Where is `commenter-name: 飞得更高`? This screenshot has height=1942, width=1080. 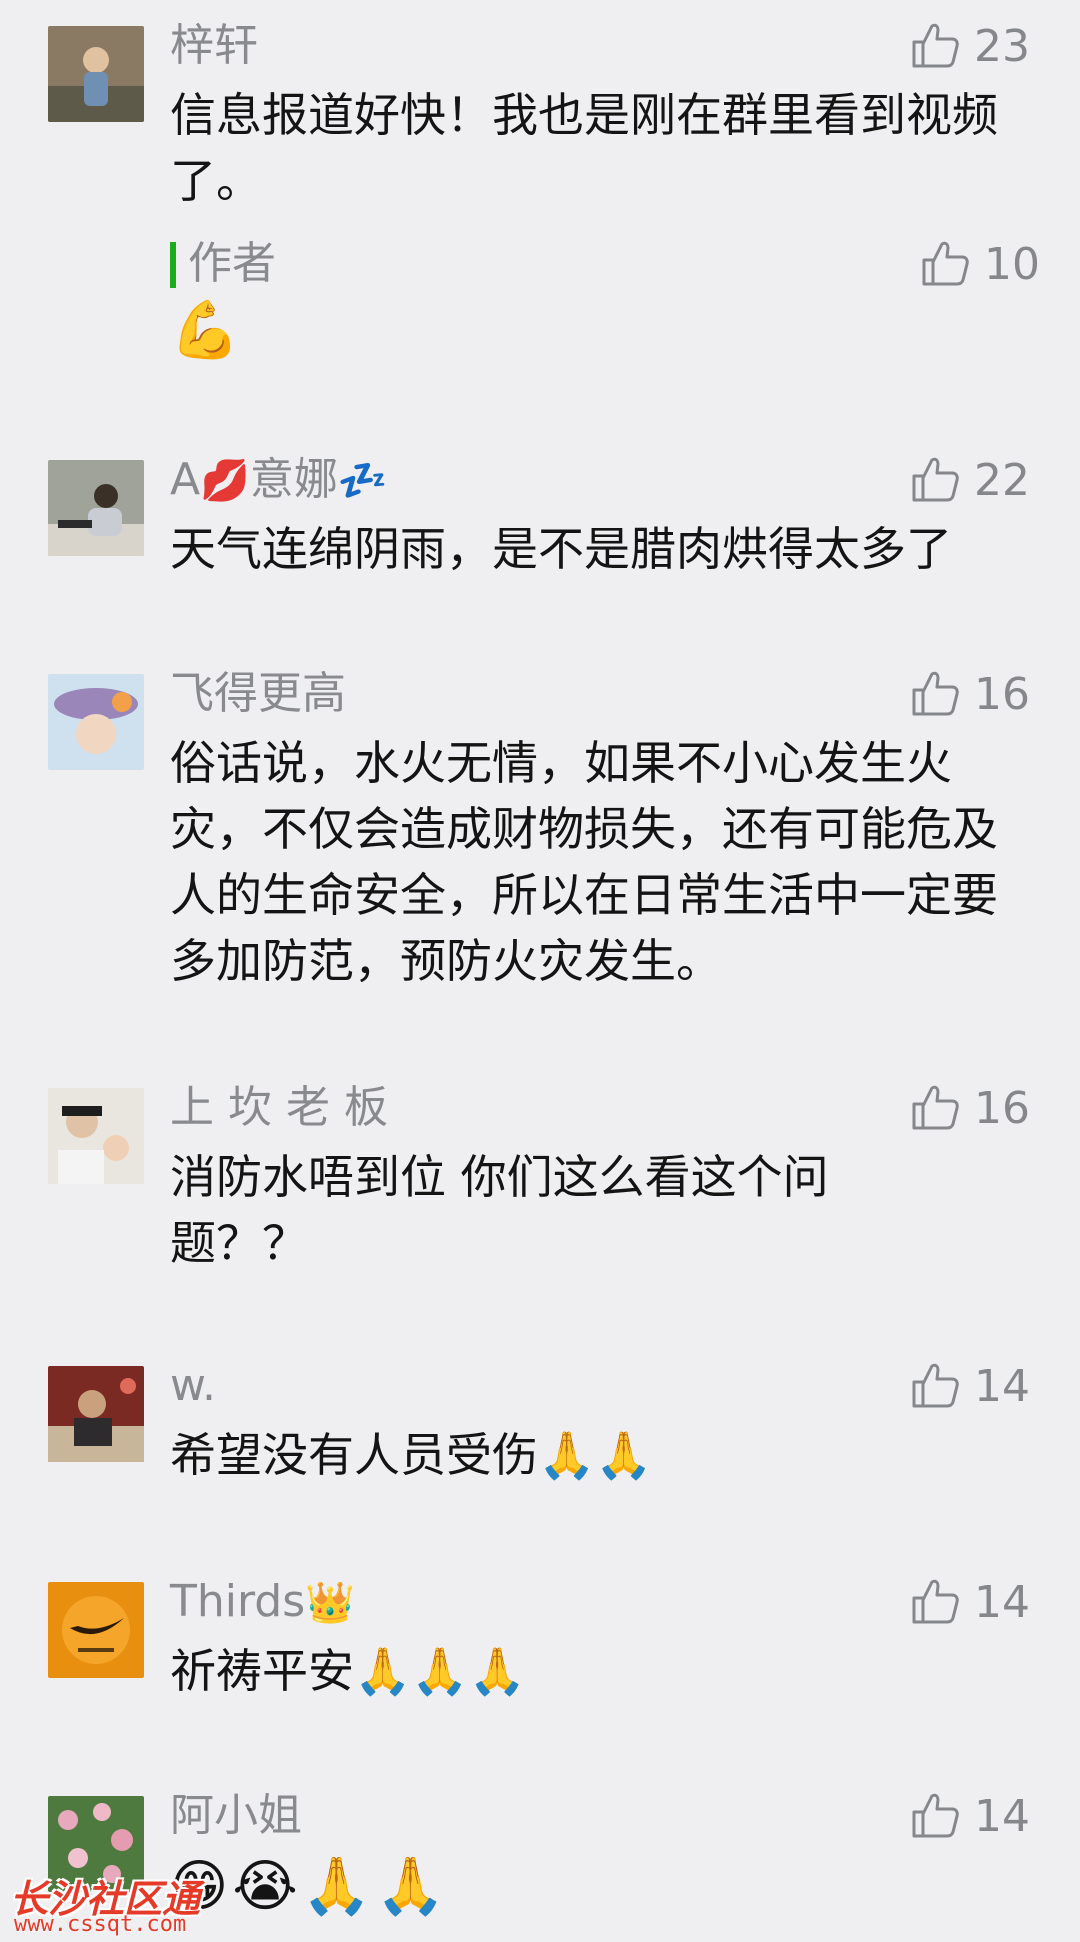
commenter-name: 飞得更高 is located at coordinates (258, 694).